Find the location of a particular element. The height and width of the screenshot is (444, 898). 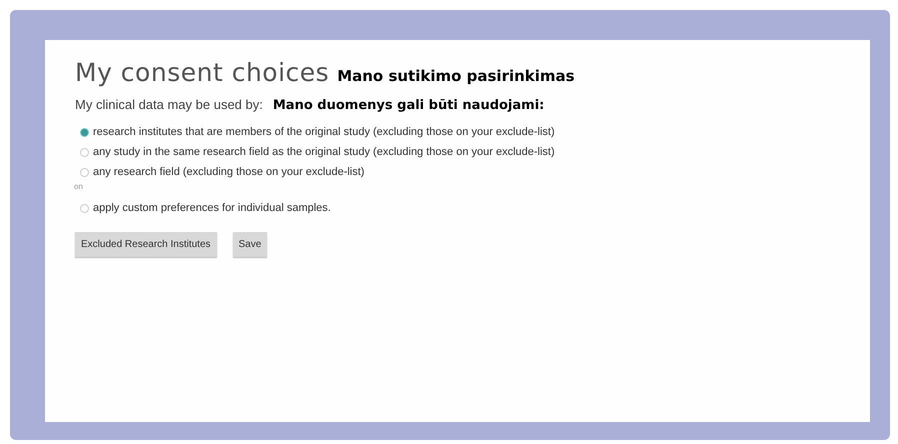

separator-text: on is located at coordinates (79, 187).